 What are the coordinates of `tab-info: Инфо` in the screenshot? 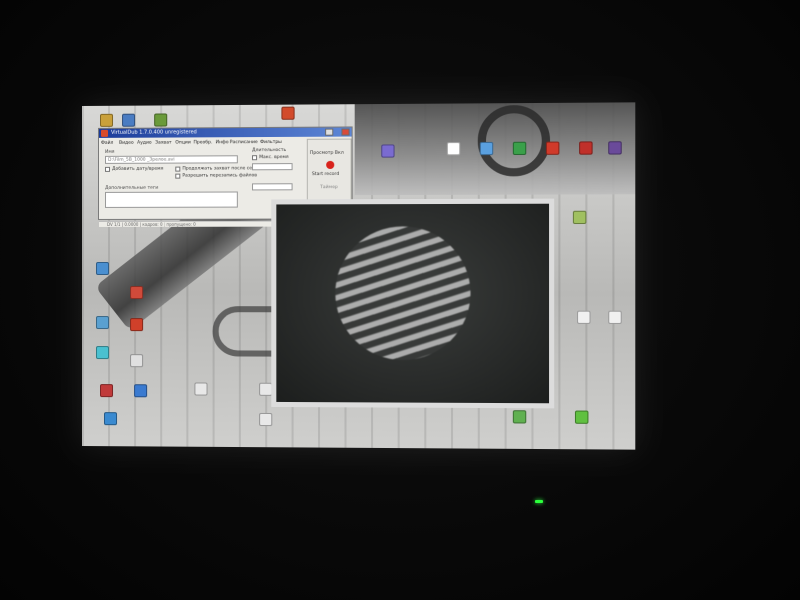 It's located at (222, 143).